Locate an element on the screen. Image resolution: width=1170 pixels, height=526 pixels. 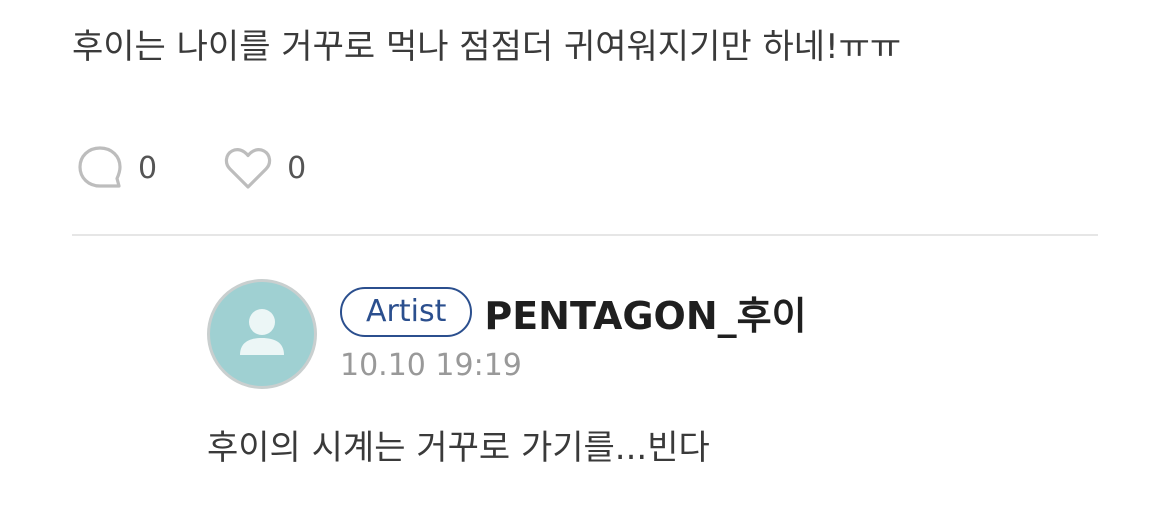
comment-icon is located at coordinates (100, 167).